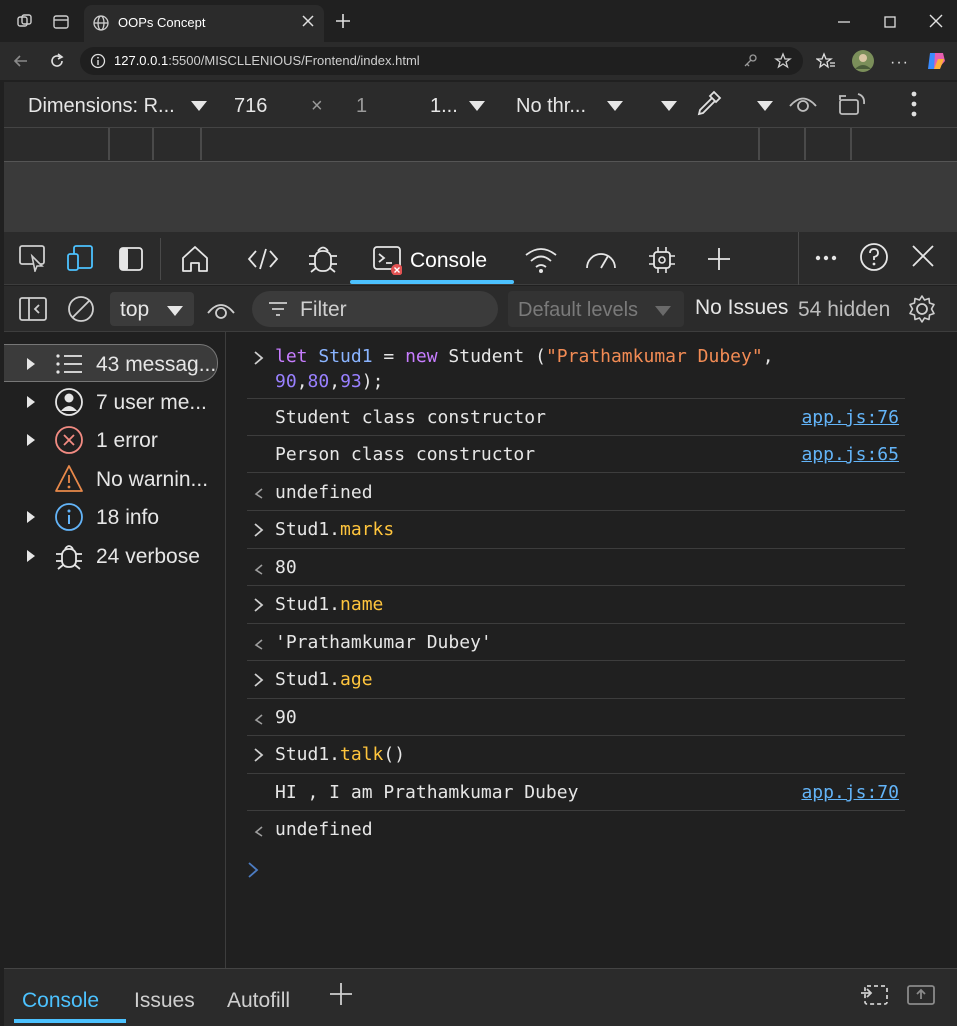 The image size is (957, 1026). What do you see at coordinates (826, 258) in the screenshot?
I see `customize-more-icon` at bounding box center [826, 258].